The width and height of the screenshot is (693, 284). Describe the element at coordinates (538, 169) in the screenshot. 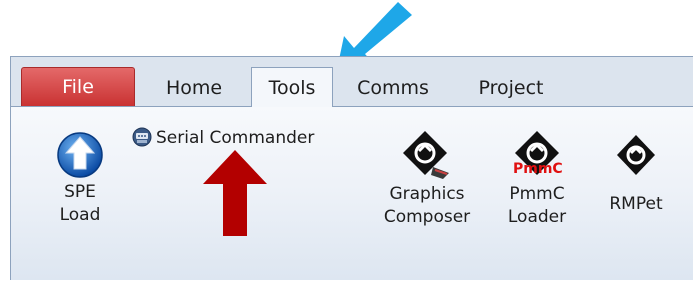

I see `pmmc-badge: PmmC` at that location.